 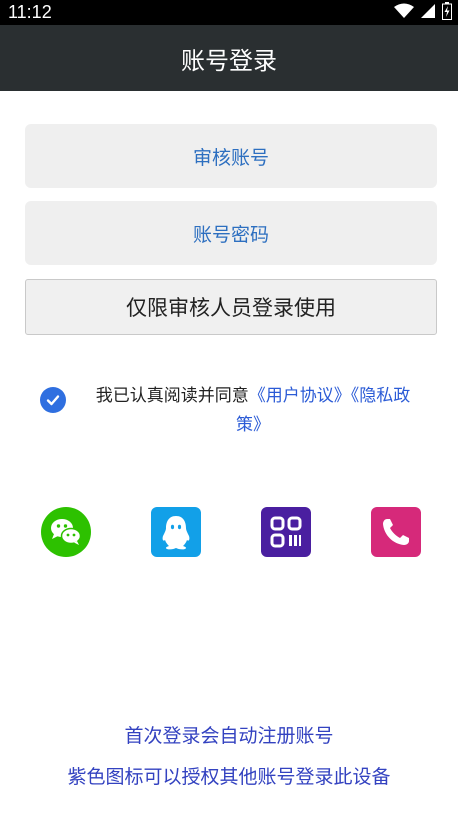 What do you see at coordinates (380, 396) in the screenshot?
I see `privacy-policy-text-1: 《隐私政` at bounding box center [380, 396].